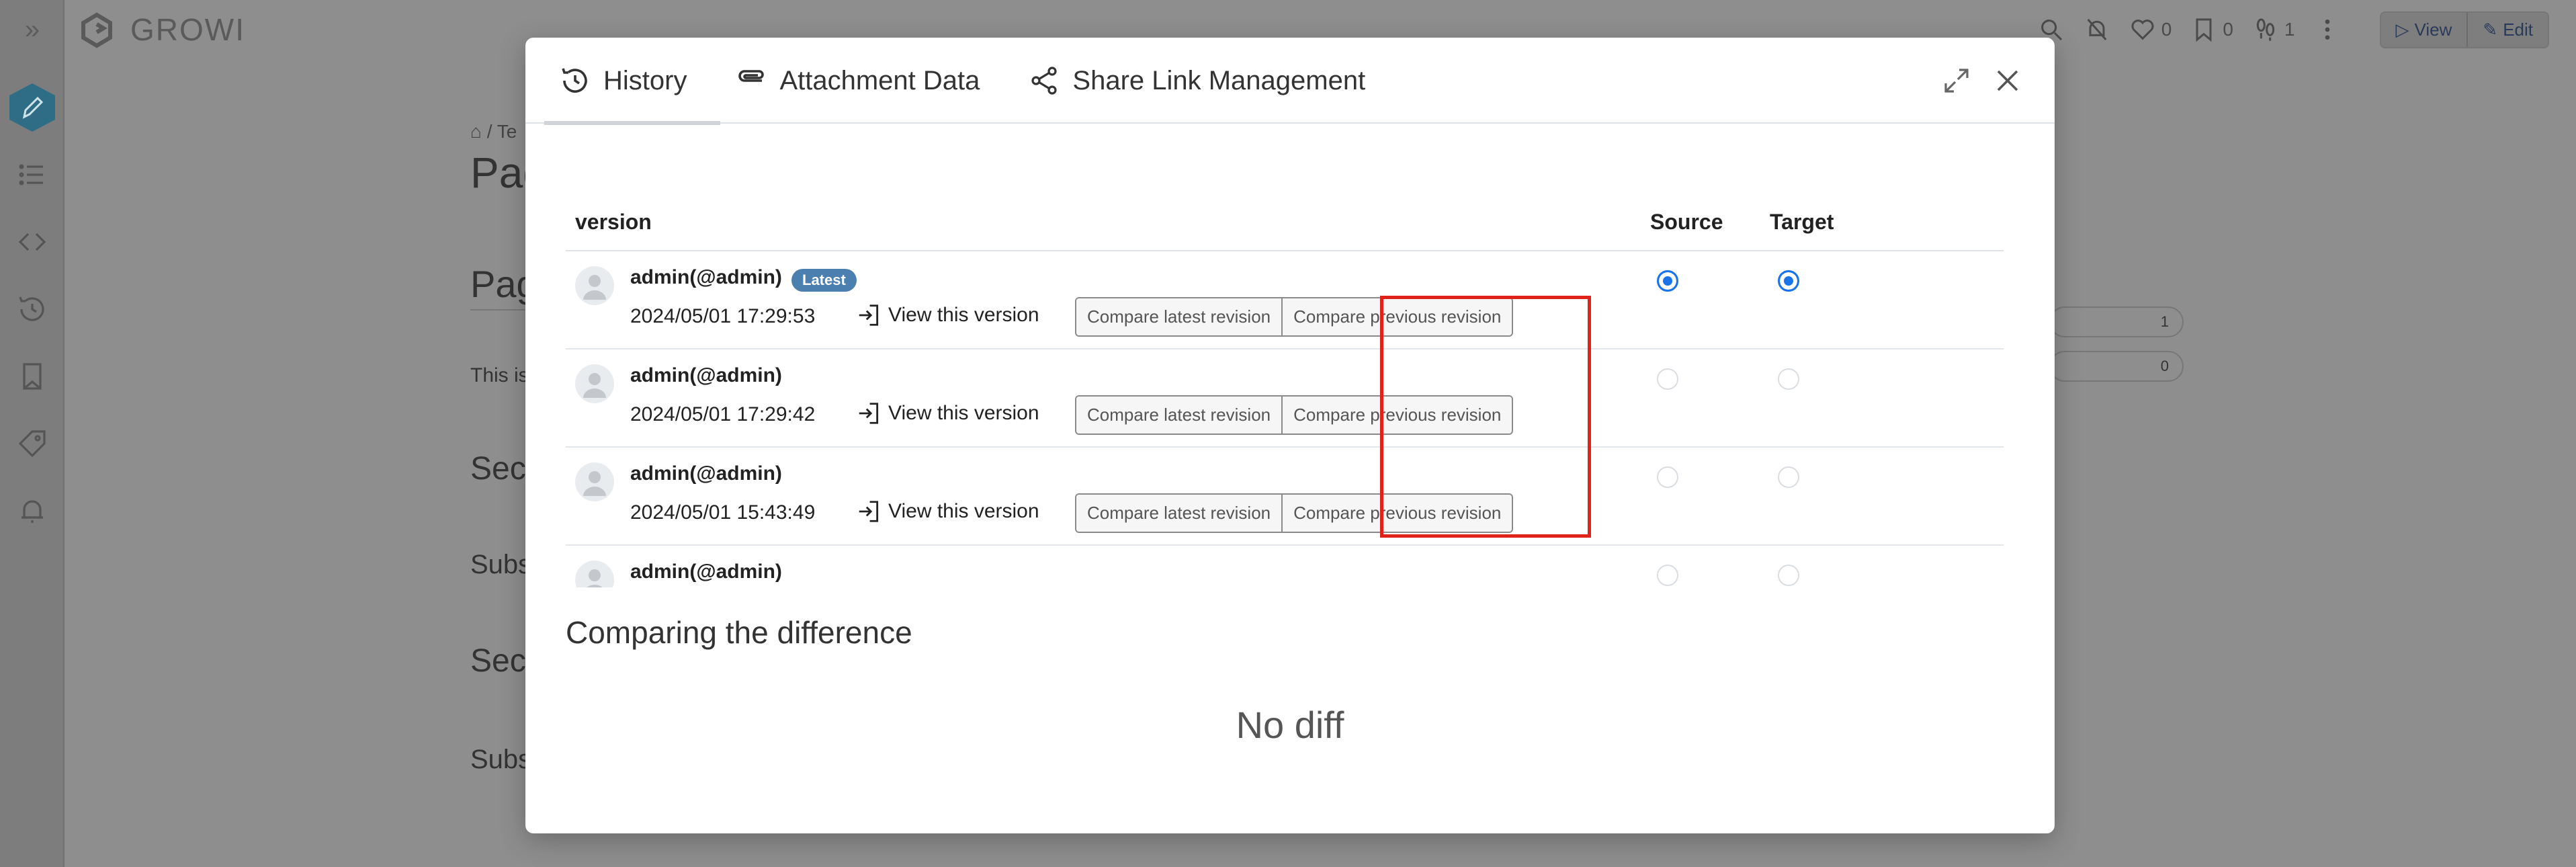  I want to click on close-button, so click(2007, 81).